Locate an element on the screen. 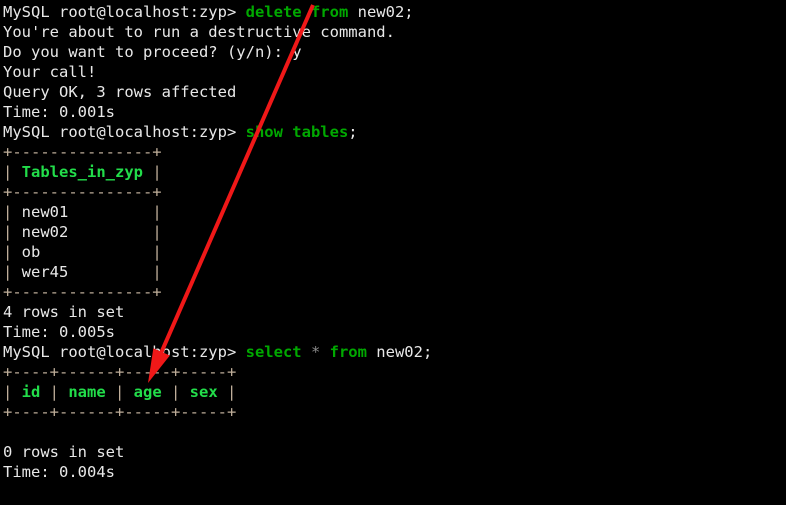 The width and height of the screenshot is (786, 505). line-5-query-ok-seg-0: Query OK, 3 rows affected is located at coordinates (120, 92).